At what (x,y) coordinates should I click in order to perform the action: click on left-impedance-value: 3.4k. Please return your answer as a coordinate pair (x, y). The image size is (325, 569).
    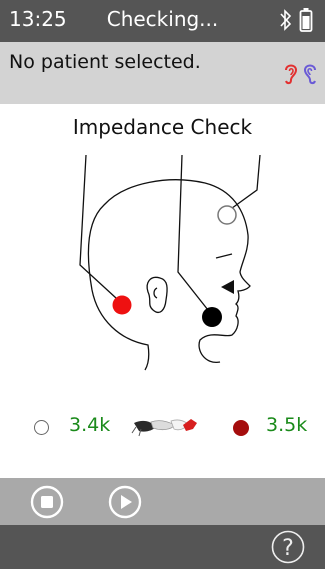
    Looking at the image, I should click on (90, 425).